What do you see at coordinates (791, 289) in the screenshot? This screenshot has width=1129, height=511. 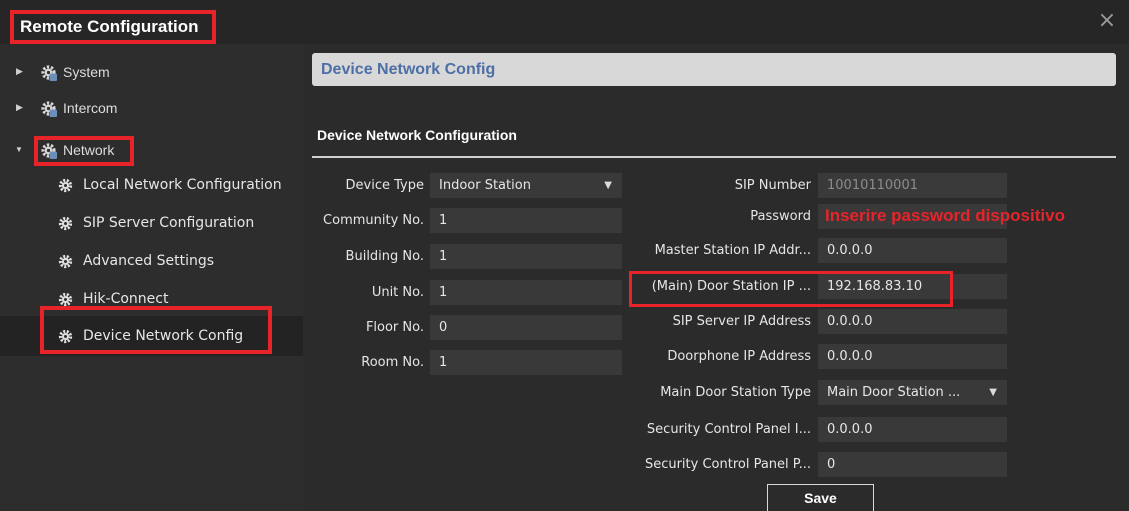 I see `door-station-ip-highlight-box` at bounding box center [791, 289].